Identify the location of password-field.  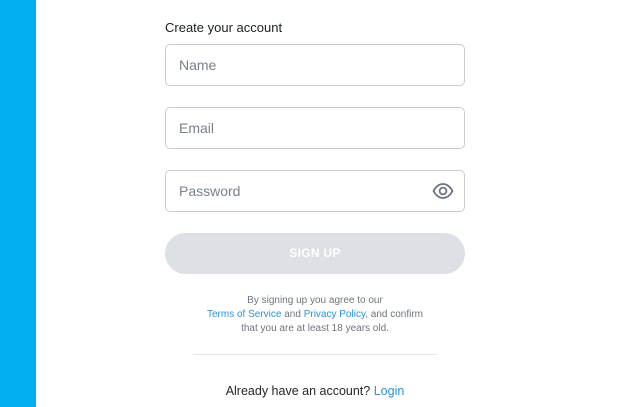
(315, 191).